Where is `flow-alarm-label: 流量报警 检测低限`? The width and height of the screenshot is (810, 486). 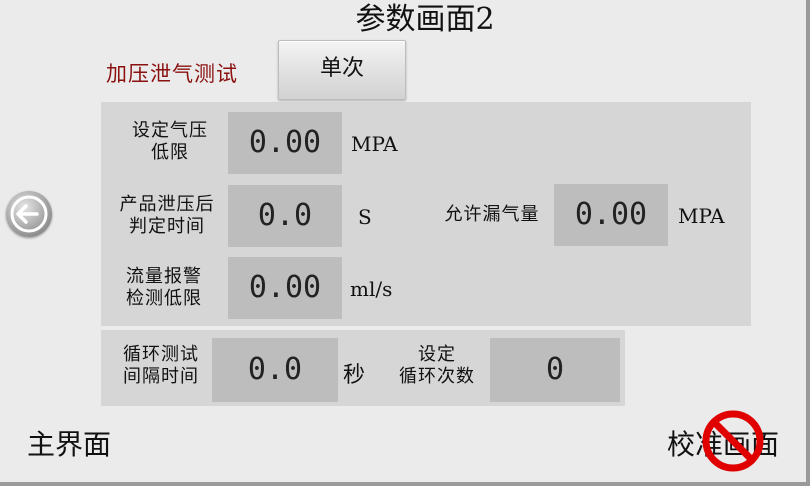 flow-alarm-label: 流量报警 检测低限 is located at coordinates (164, 288).